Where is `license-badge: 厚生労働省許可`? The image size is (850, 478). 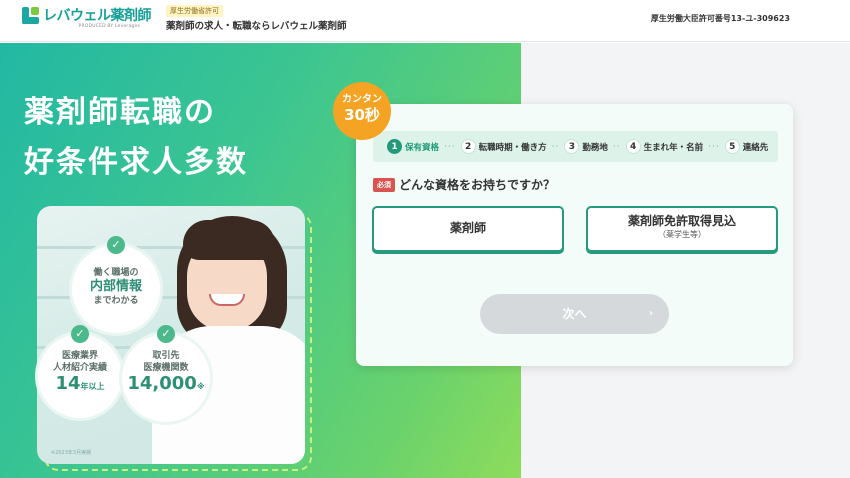
license-badge: 厚生労働省許可 is located at coordinates (194, 11).